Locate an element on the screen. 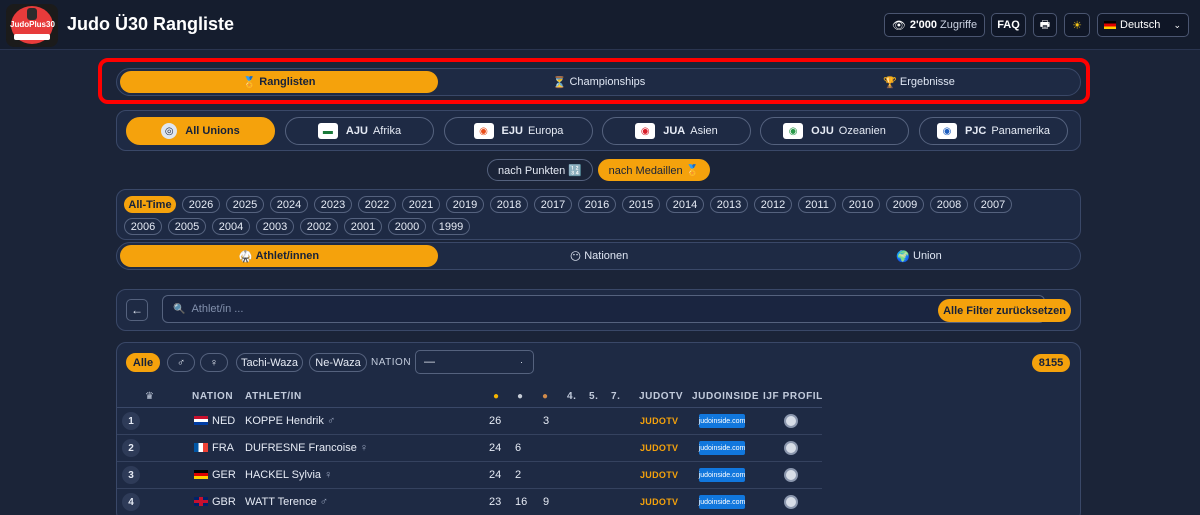 The width and height of the screenshot is (1200, 515). year-pill-all-time: All-Time is located at coordinates (150, 204).